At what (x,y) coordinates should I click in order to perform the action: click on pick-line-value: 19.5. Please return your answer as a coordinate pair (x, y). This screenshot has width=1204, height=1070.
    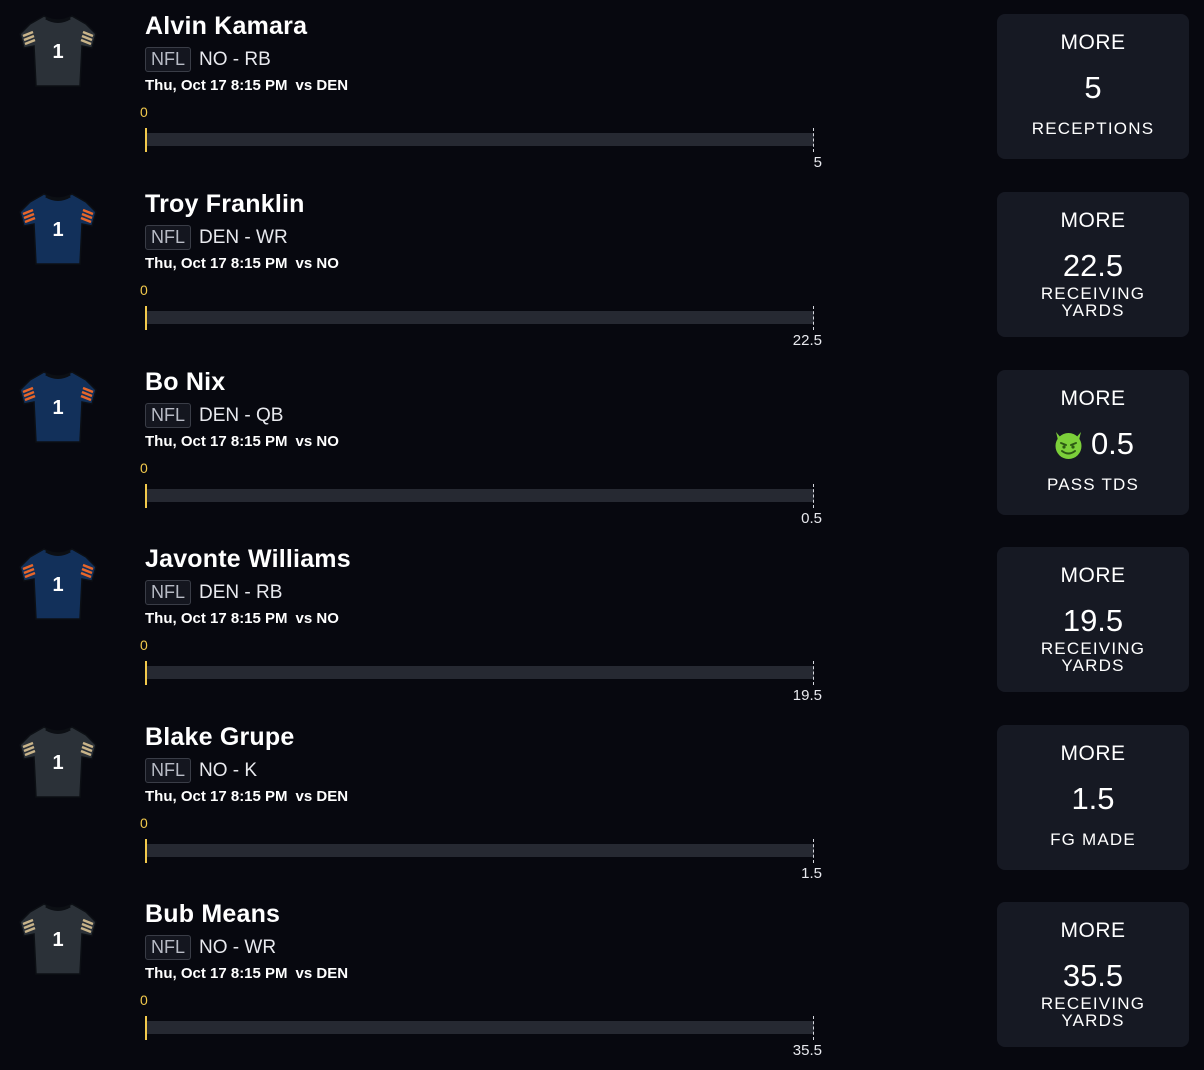
    Looking at the image, I should click on (1093, 620).